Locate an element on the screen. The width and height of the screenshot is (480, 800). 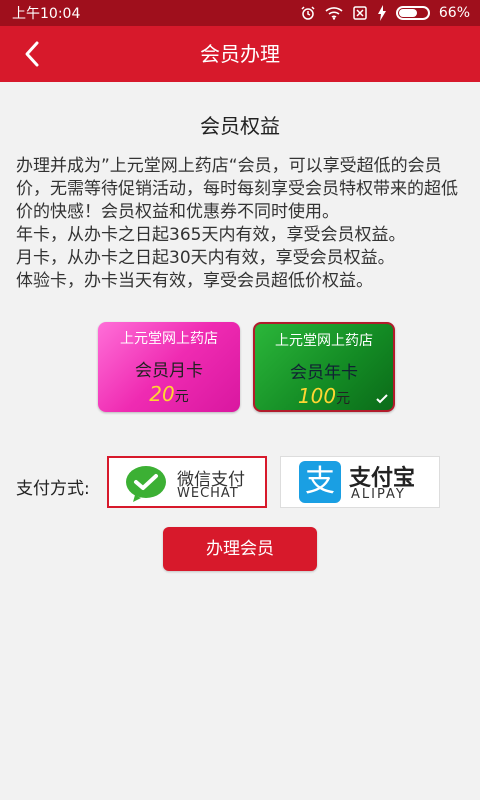
card-title: 会员年卡 is located at coordinates (324, 373).